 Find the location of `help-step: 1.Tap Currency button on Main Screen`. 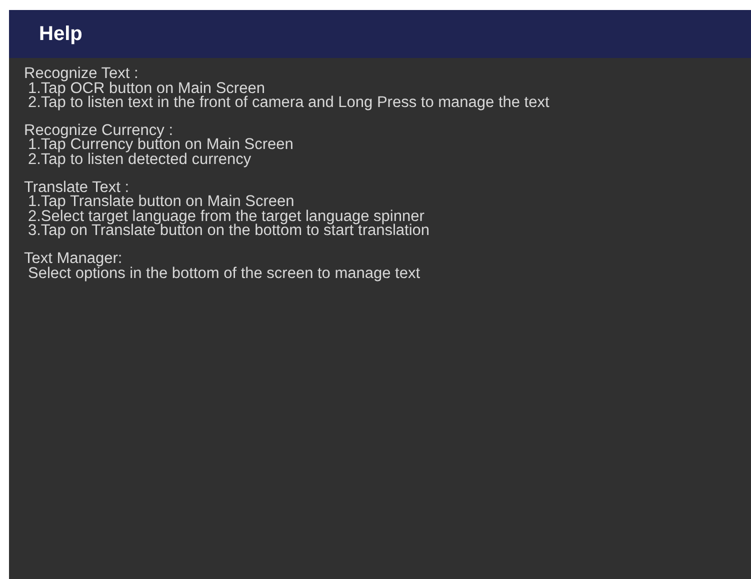

help-step: 1.Tap Currency button on Main Screen is located at coordinates (380, 145).